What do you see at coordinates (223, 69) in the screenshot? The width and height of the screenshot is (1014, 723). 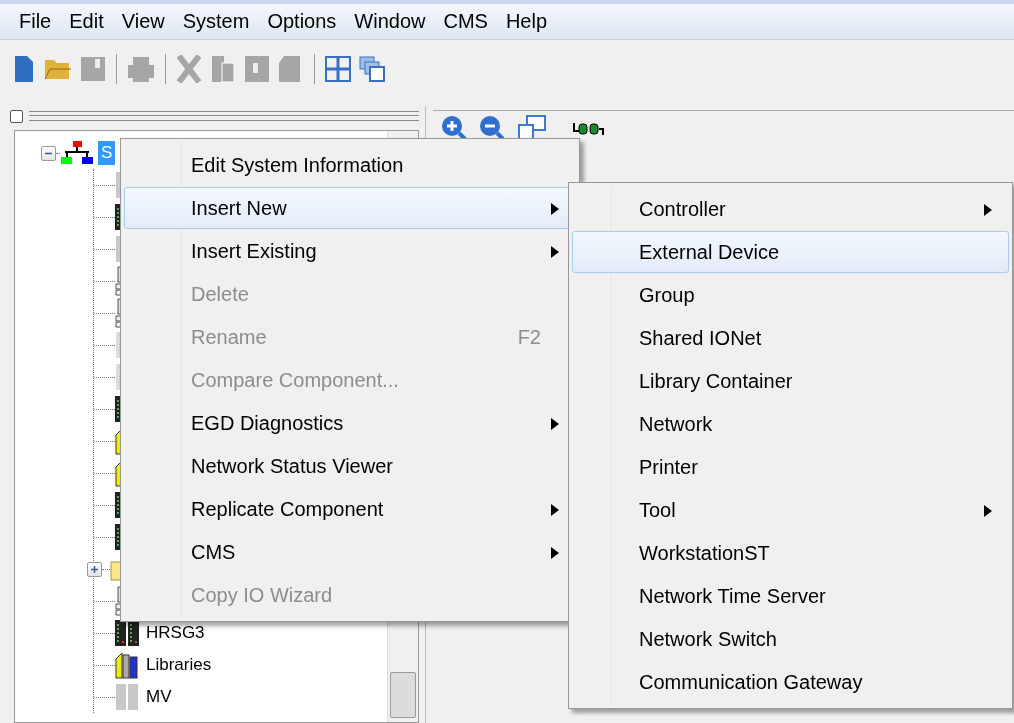 I see `copy-icon` at bounding box center [223, 69].